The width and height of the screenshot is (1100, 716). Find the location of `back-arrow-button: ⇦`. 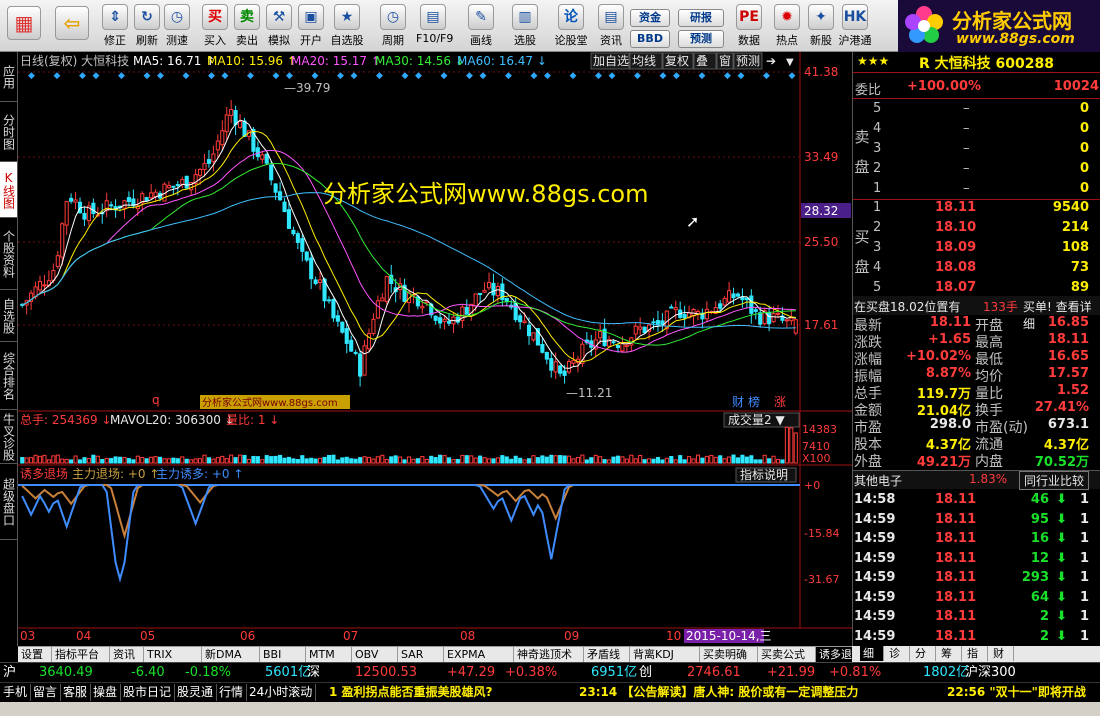

back-arrow-button: ⇦ is located at coordinates (72, 26).